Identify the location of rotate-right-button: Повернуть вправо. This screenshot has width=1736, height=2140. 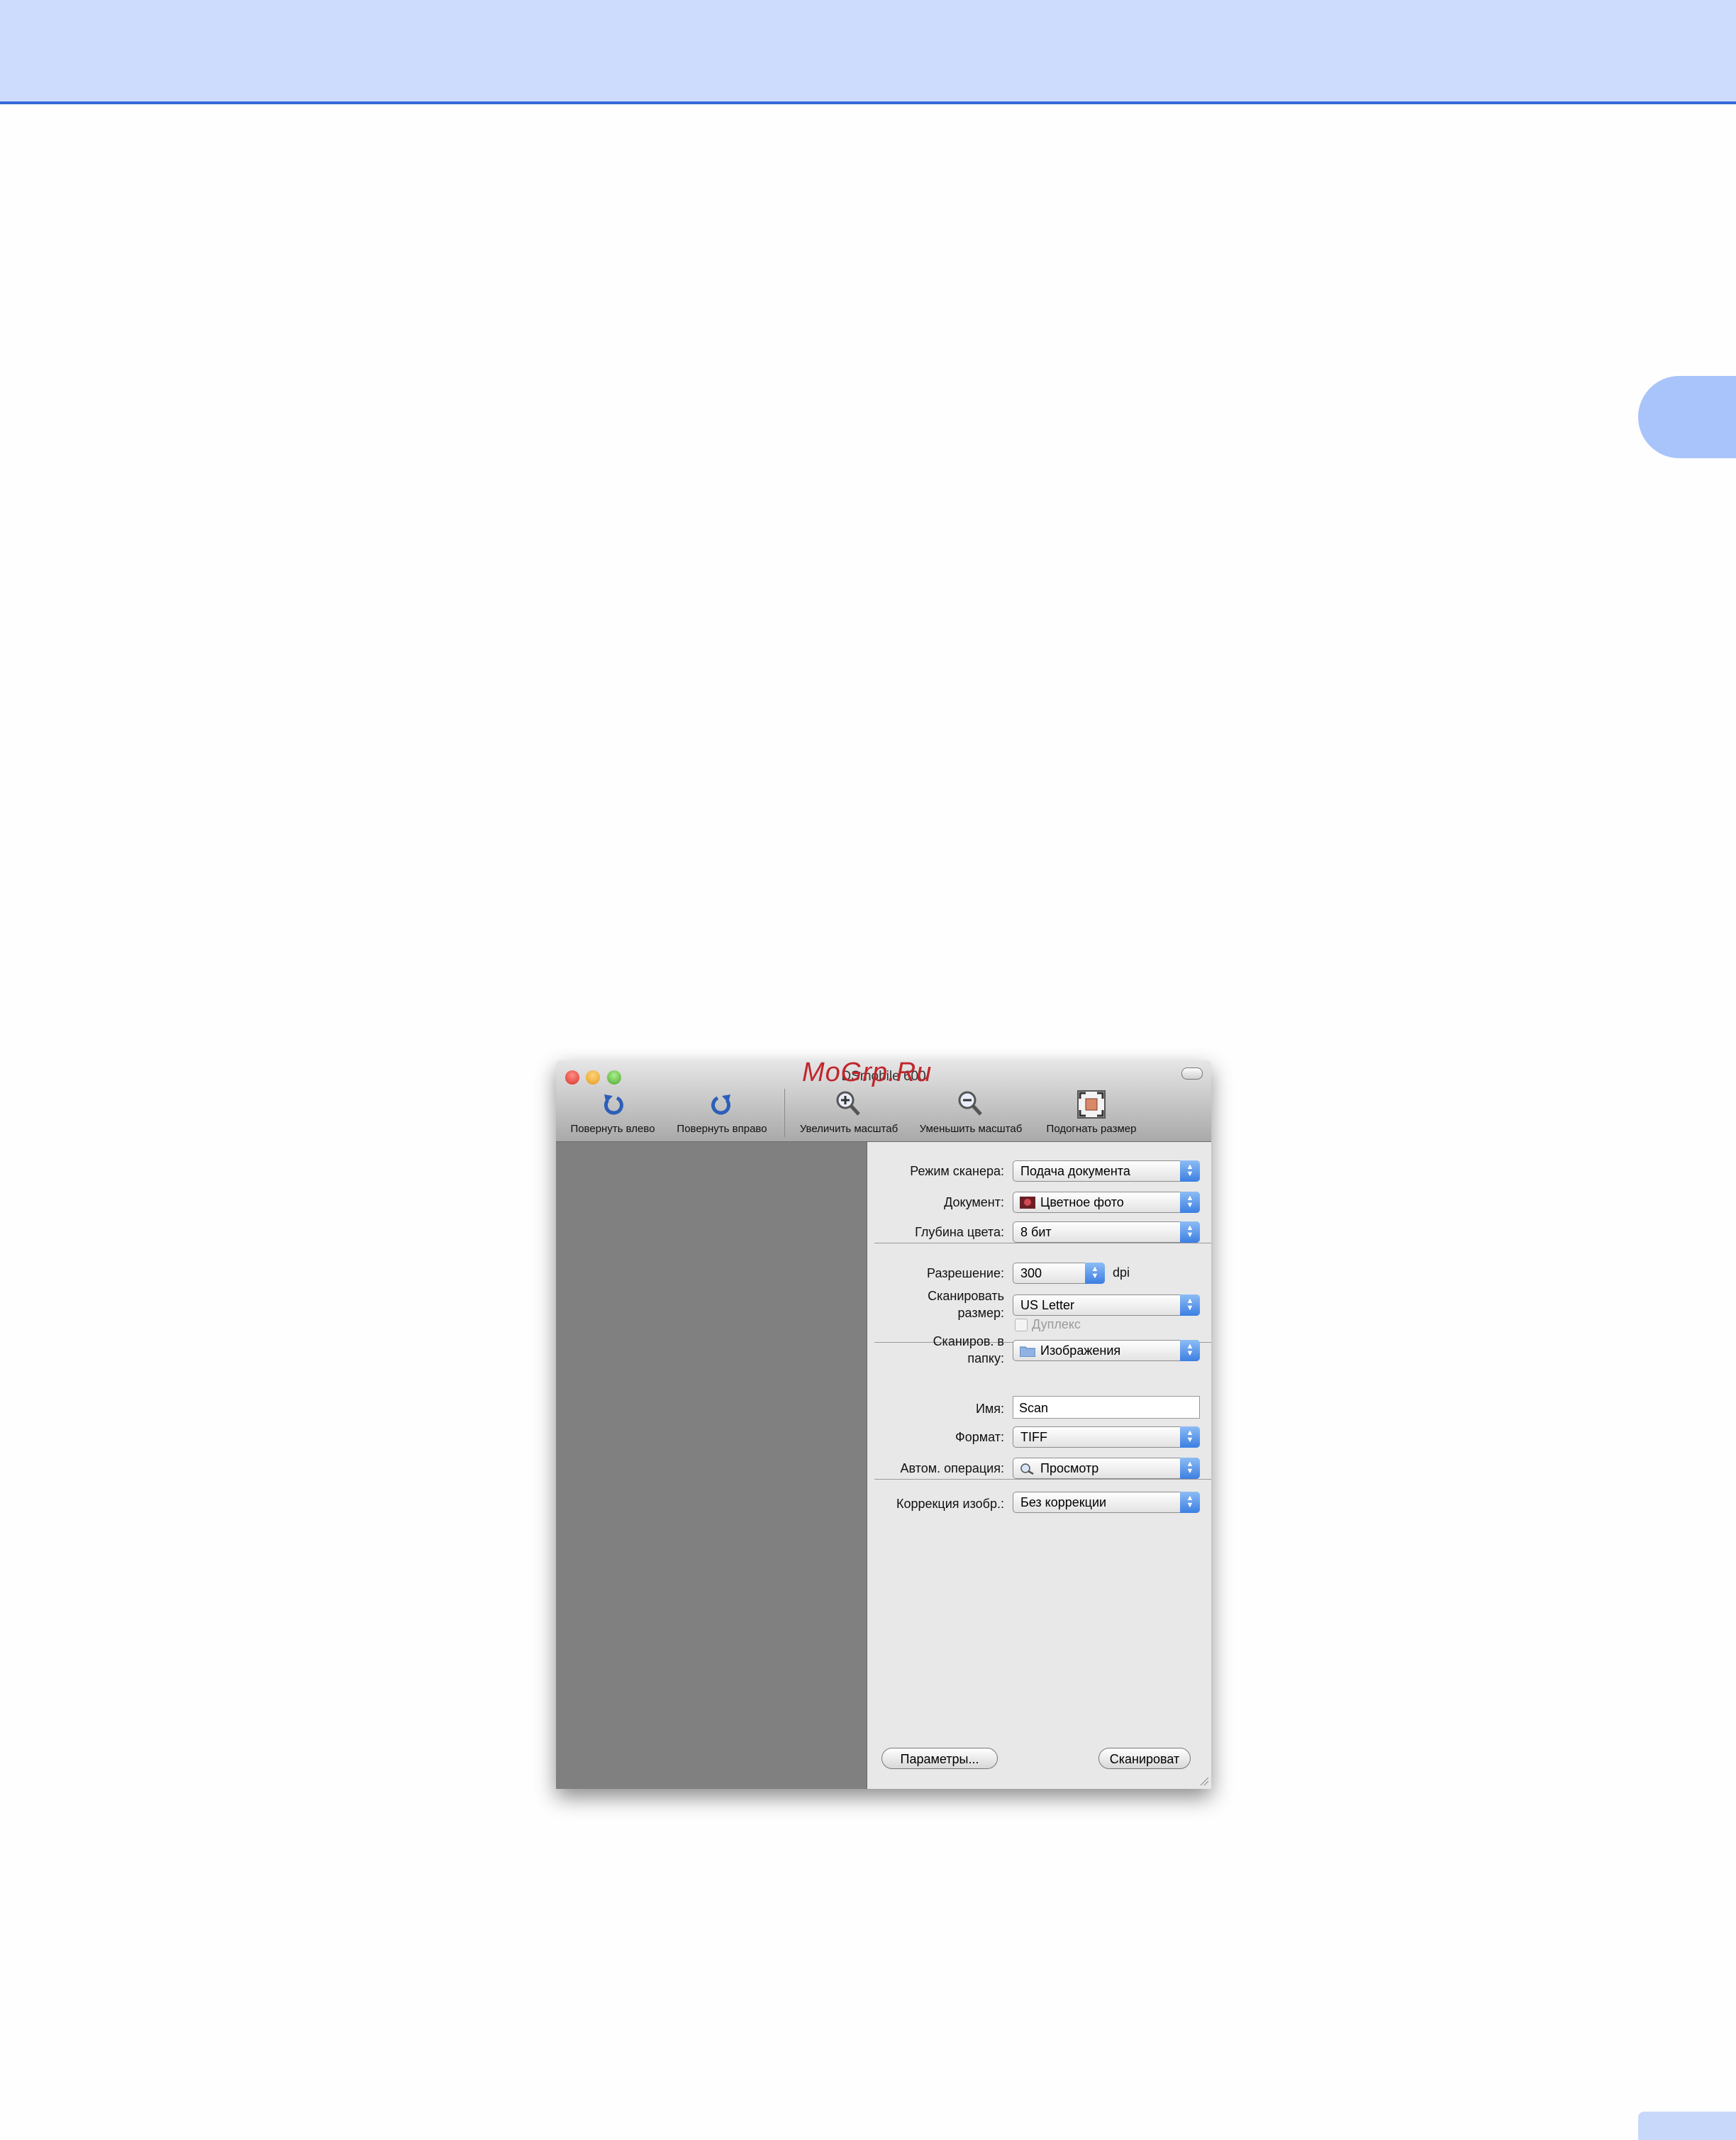
(721, 1112).